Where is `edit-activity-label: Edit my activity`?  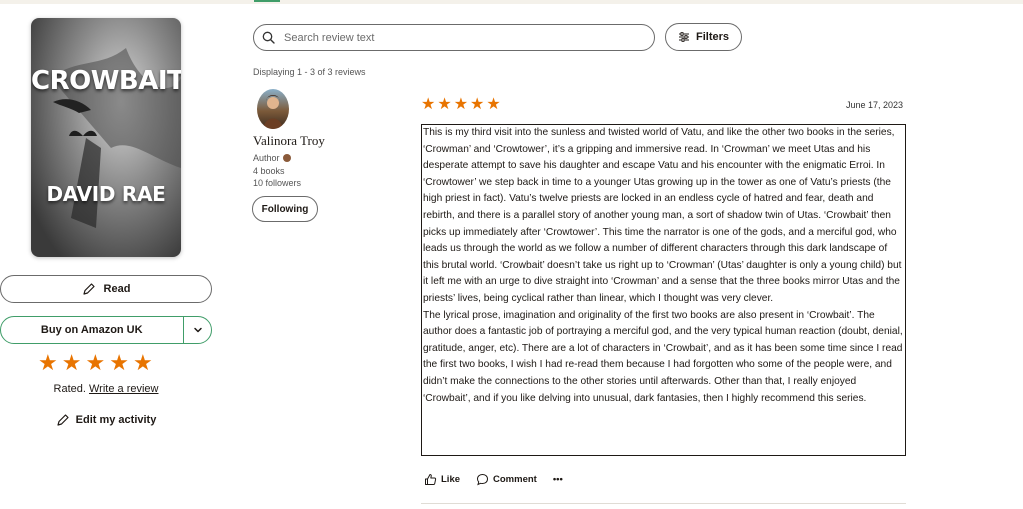 edit-activity-label: Edit my activity is located at coordinates (116, 420).